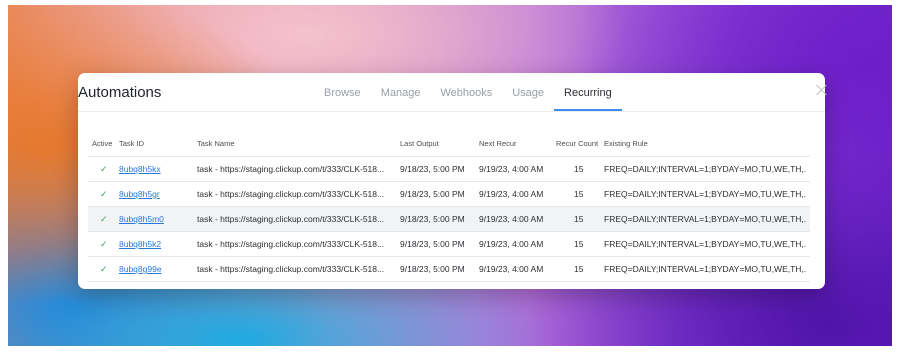  Describe the element at coordinates (401, 92) in the screenshot. I see `tab-manage: Manage` at that location.